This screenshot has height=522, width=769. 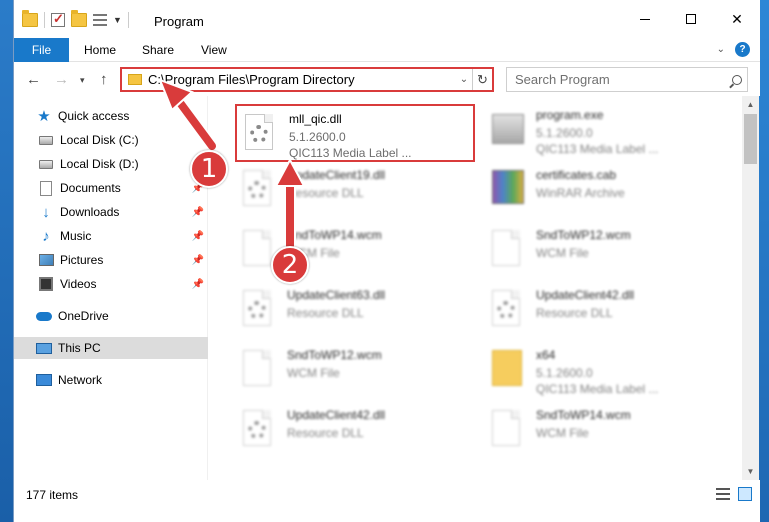 What do you see at coordinates (111, 236) in the screenshot?
I see `sidebar-item-music: ♪ Music 📌` at bounding box center [111, 236].